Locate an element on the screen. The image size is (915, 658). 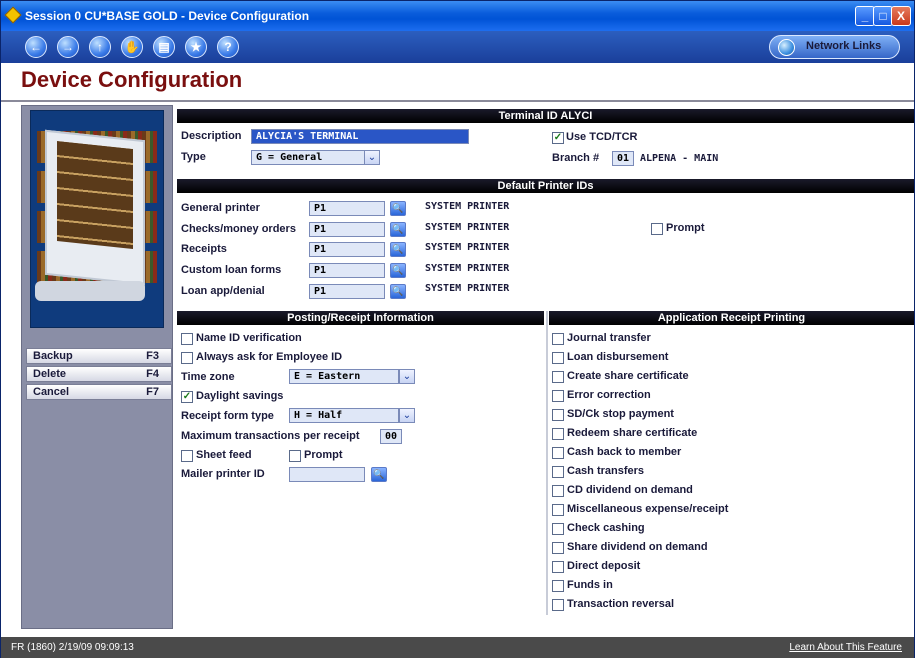
journal-transfer-checkbox is located at coordinates (558, 339).